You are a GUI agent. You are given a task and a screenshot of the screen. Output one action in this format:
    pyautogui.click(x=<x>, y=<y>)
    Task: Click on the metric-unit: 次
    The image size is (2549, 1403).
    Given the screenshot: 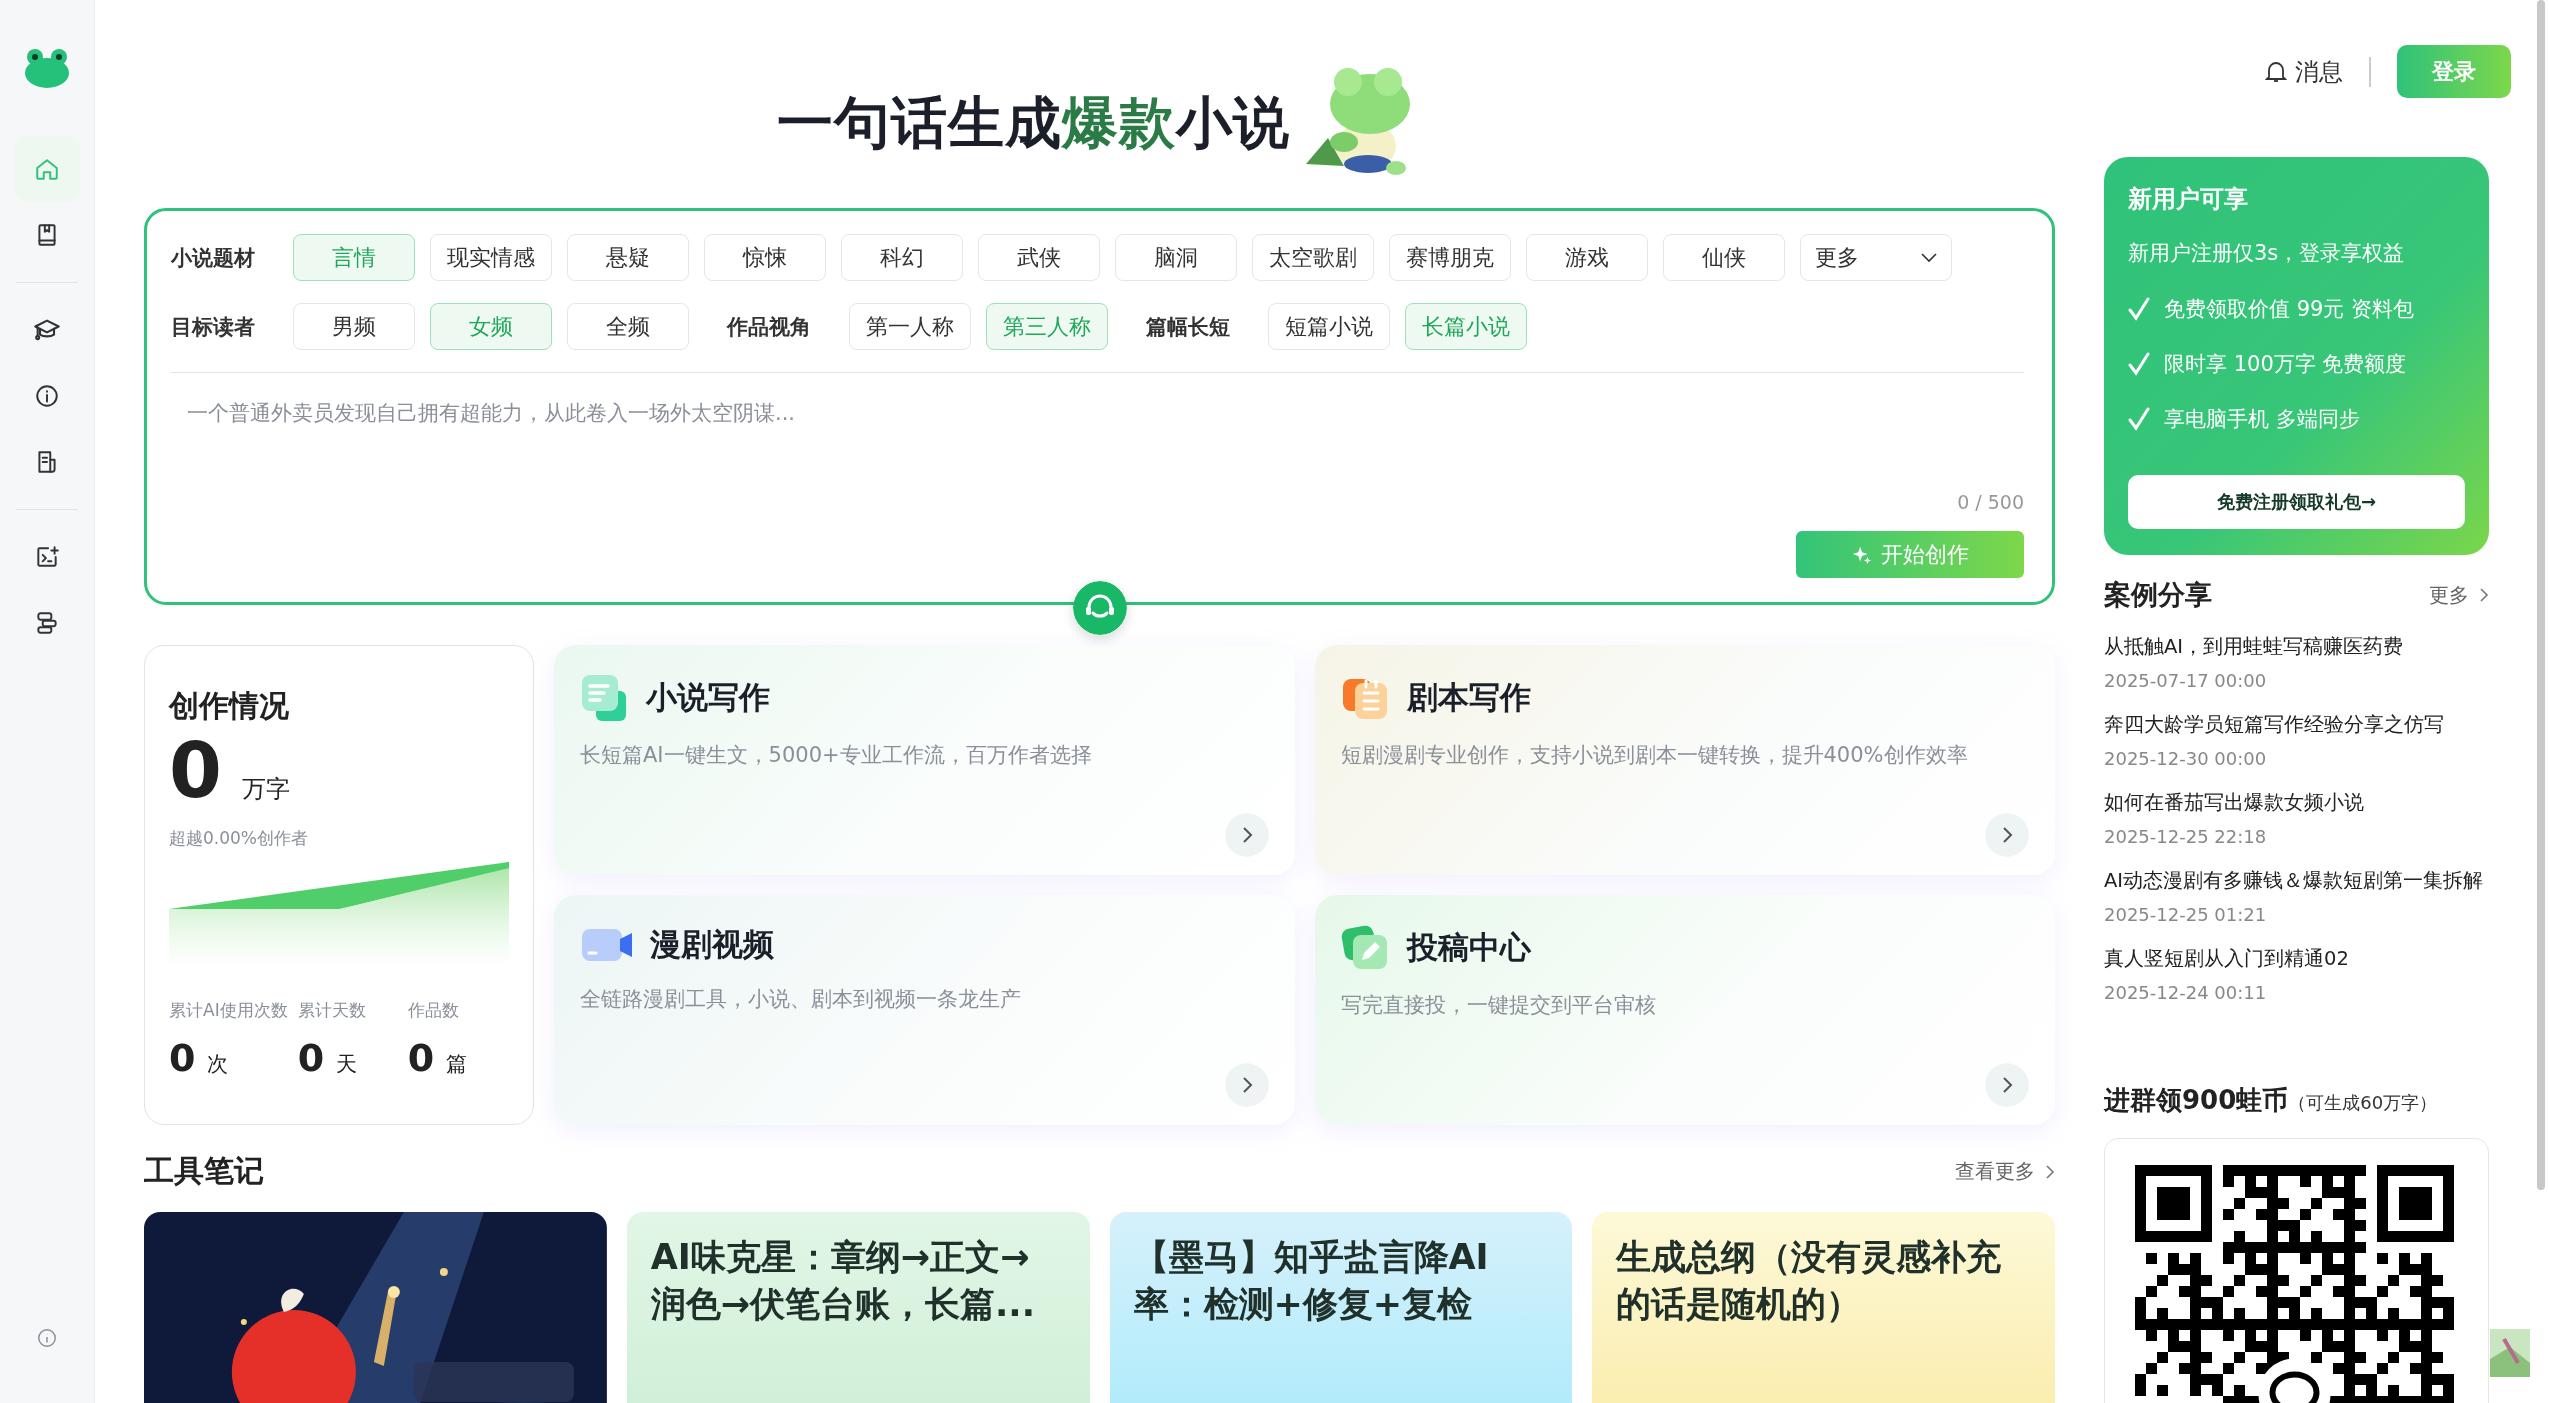 What is the action you would take?
    pyautogui.click(x=218, y=1064)
    